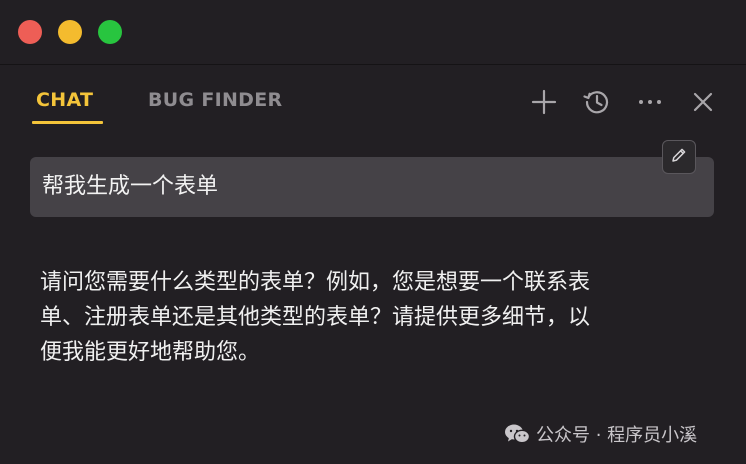  I want to click on user-message-text: 帮我生成一个表单, so click(130, 186).